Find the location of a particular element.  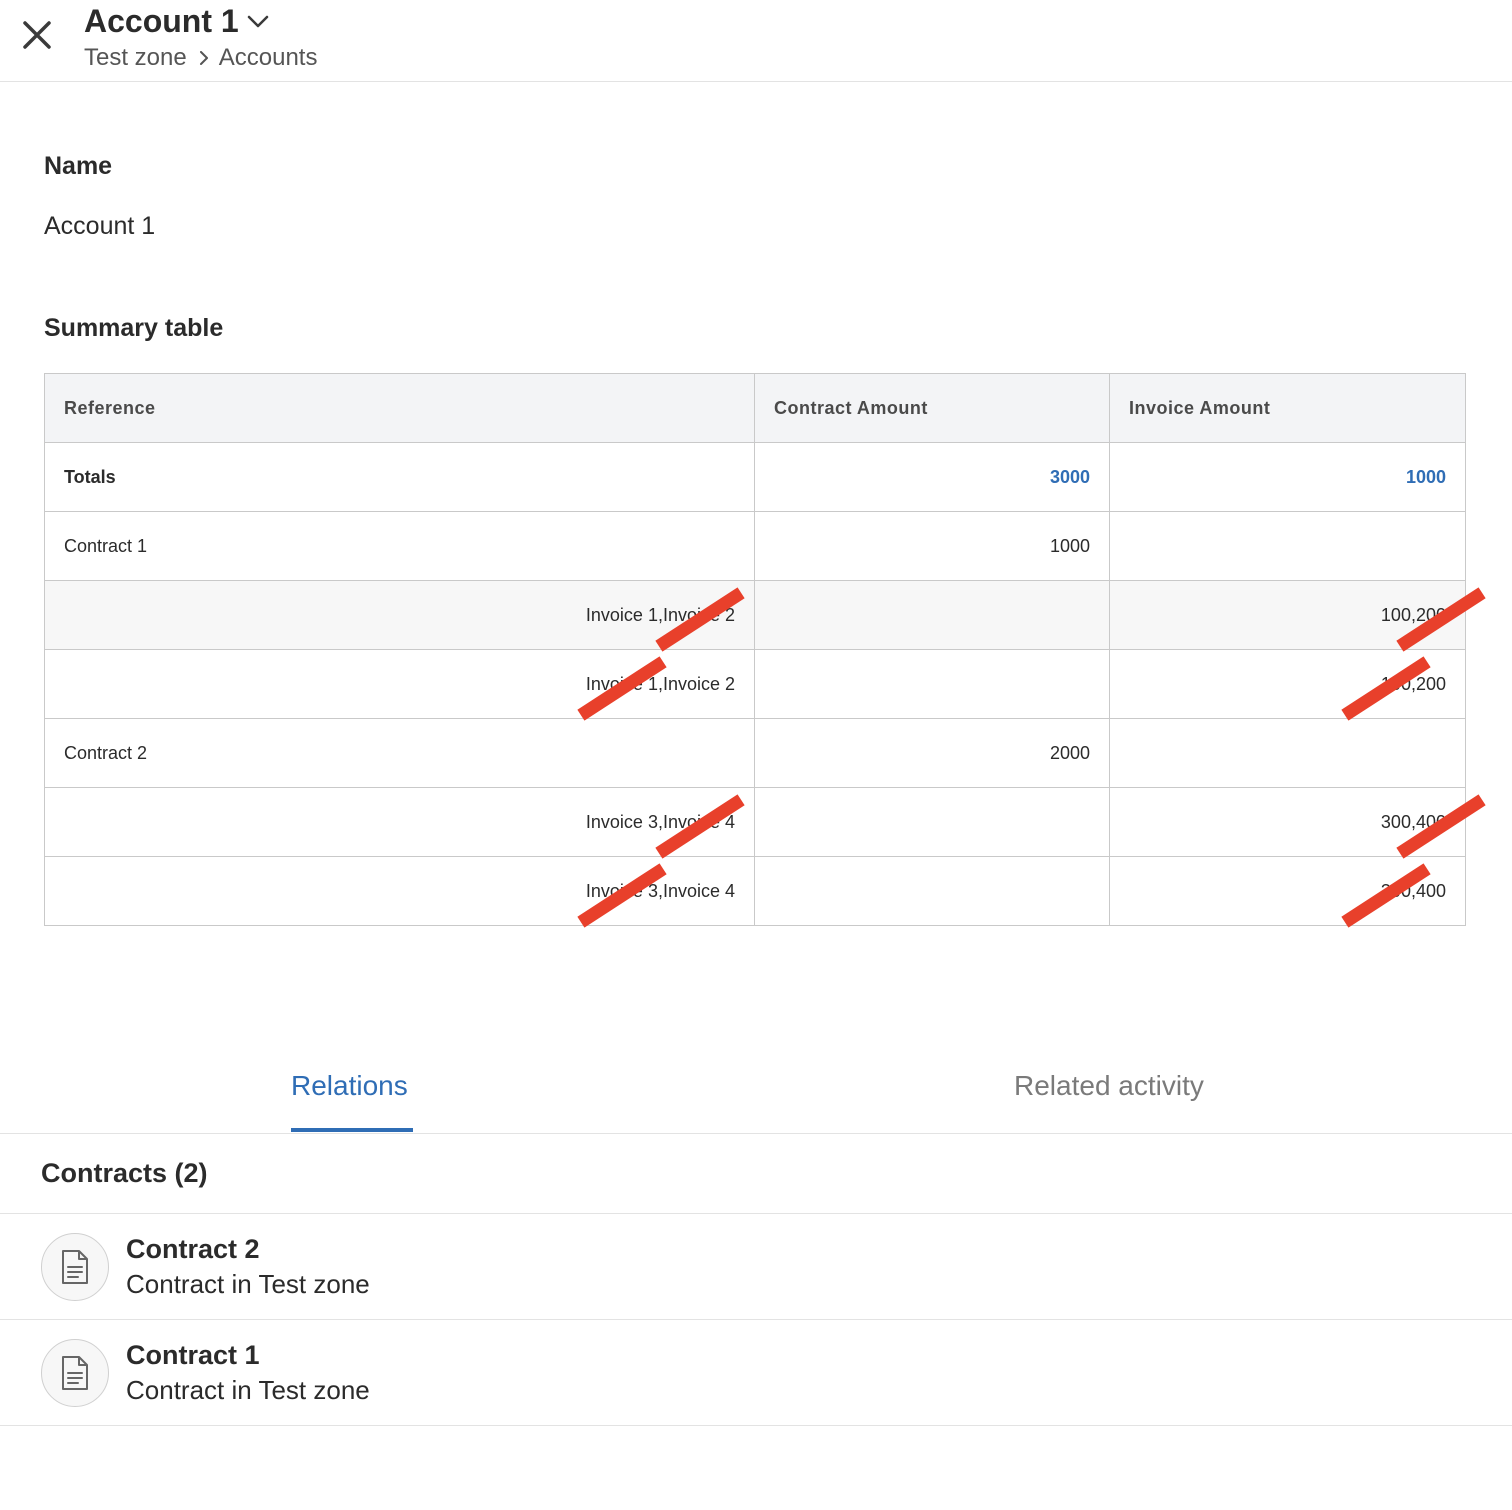

column-header-contract-amount: Contract Amount is located at coordinates (932, 408).